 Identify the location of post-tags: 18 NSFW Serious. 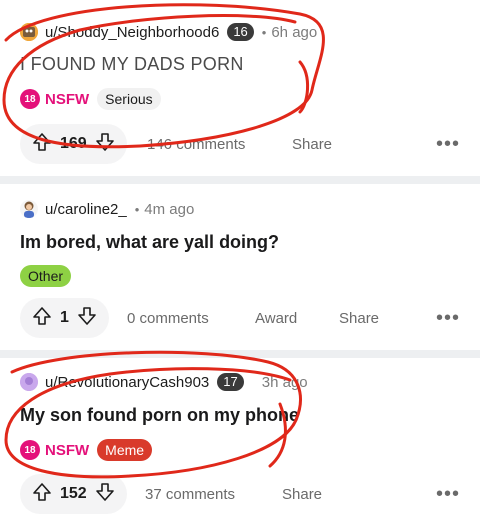
(90, 99).